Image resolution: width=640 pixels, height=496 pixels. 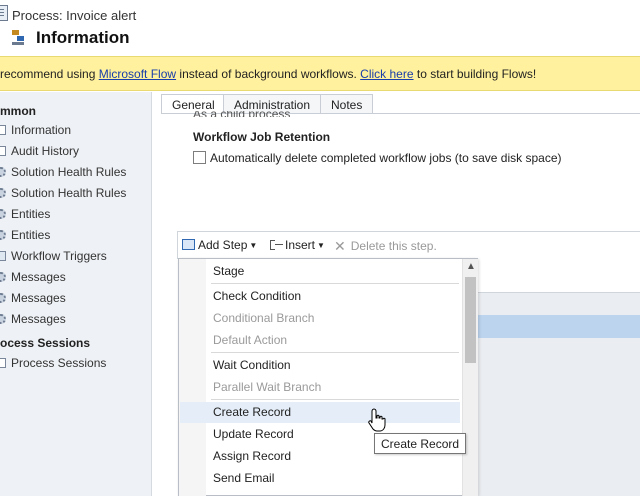 I want to click on menu-item-default-action: Default Action, so click(x=320, y=340).